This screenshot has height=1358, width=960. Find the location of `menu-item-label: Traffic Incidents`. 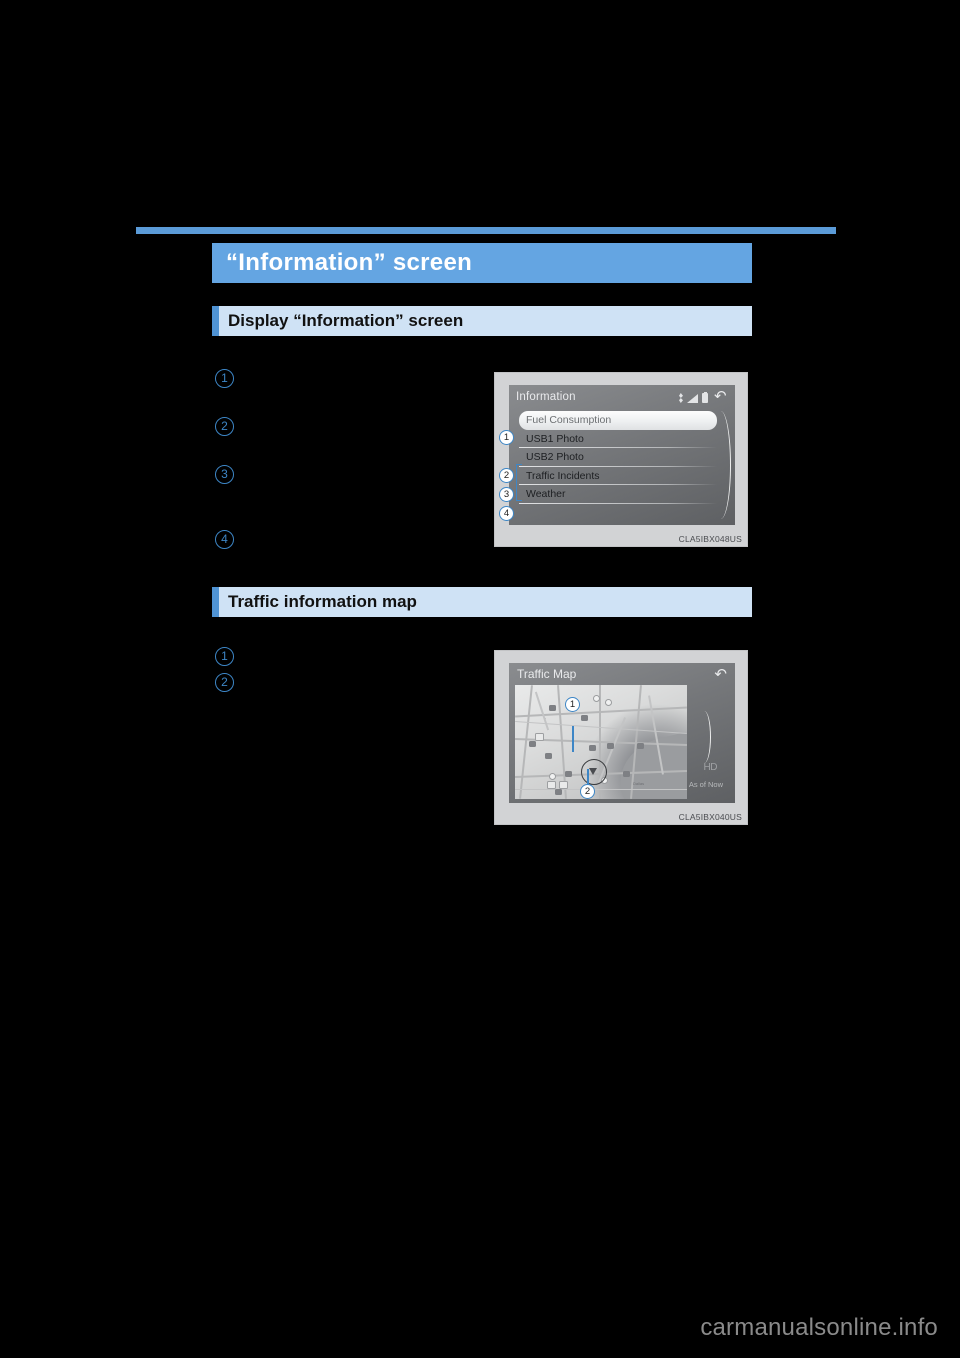

menu-item-label: Traffic Incidents is located at coordinates (563, 475).